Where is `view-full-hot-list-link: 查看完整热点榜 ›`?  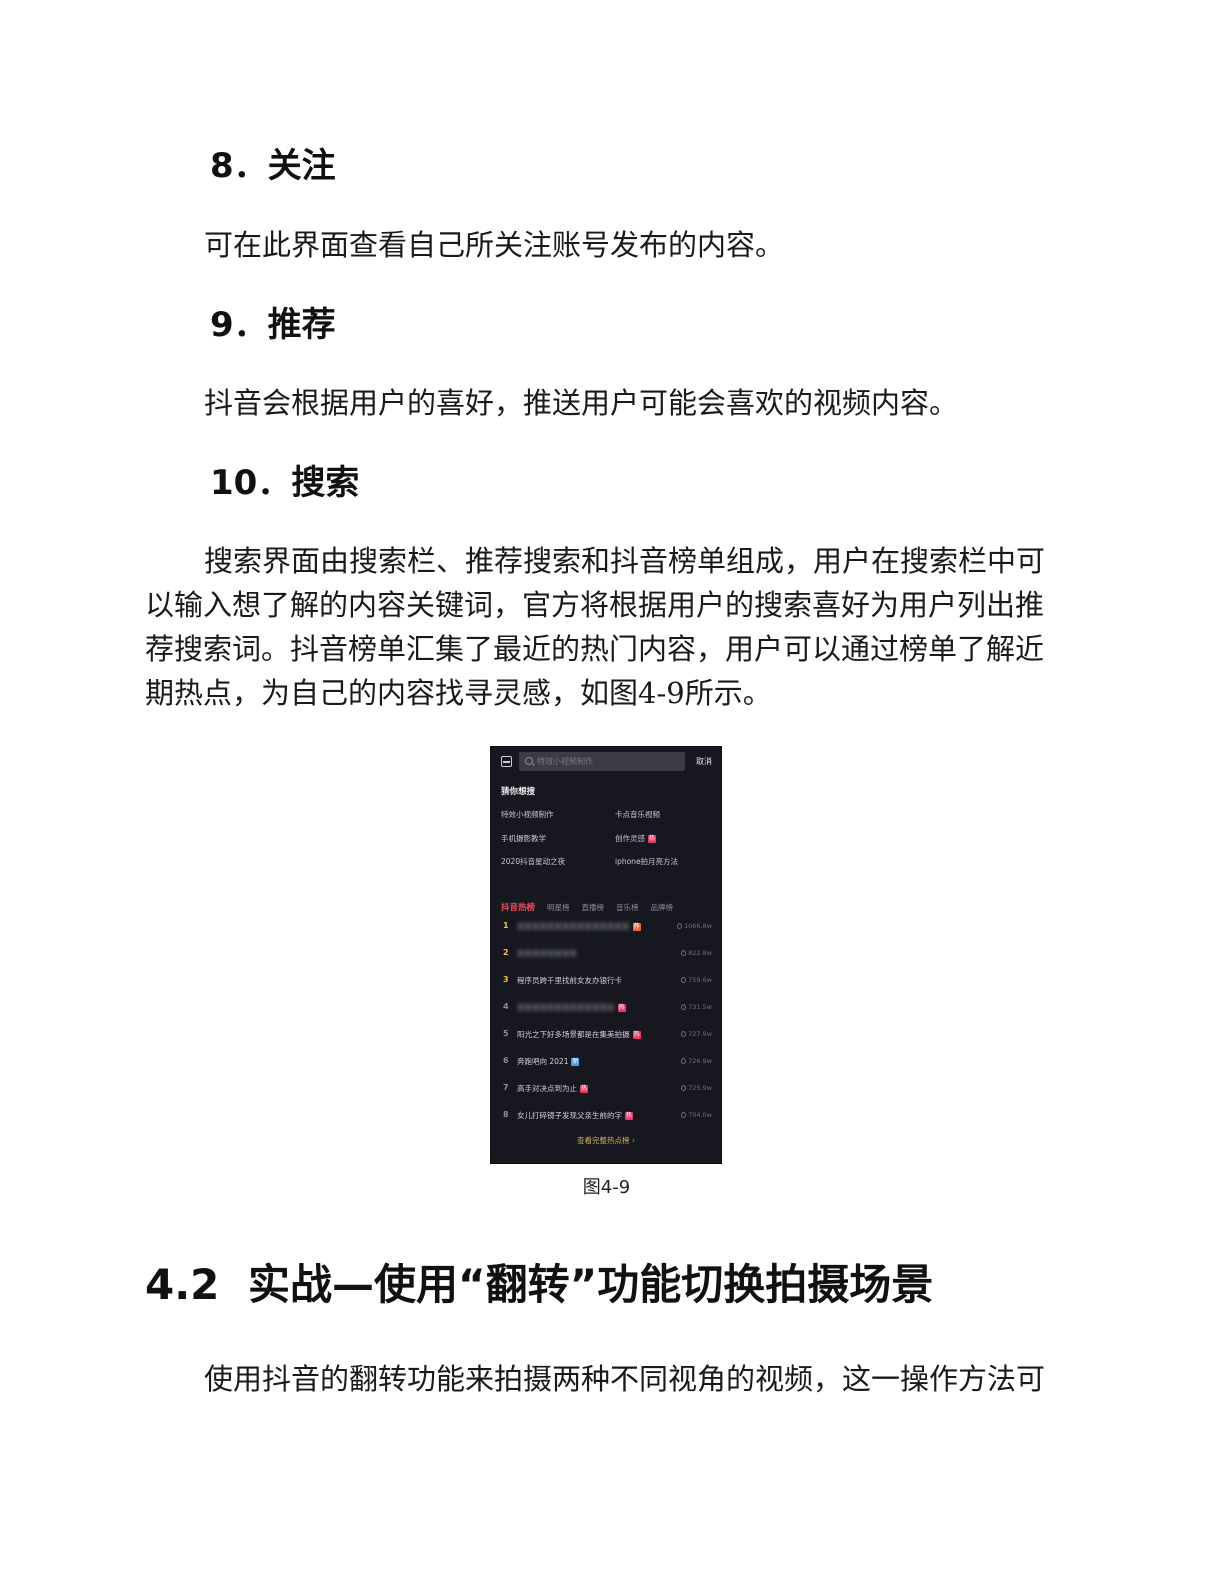
view-full-hot-list-link: 查看完整热点榜 › is located at coordinates (606, 1140).